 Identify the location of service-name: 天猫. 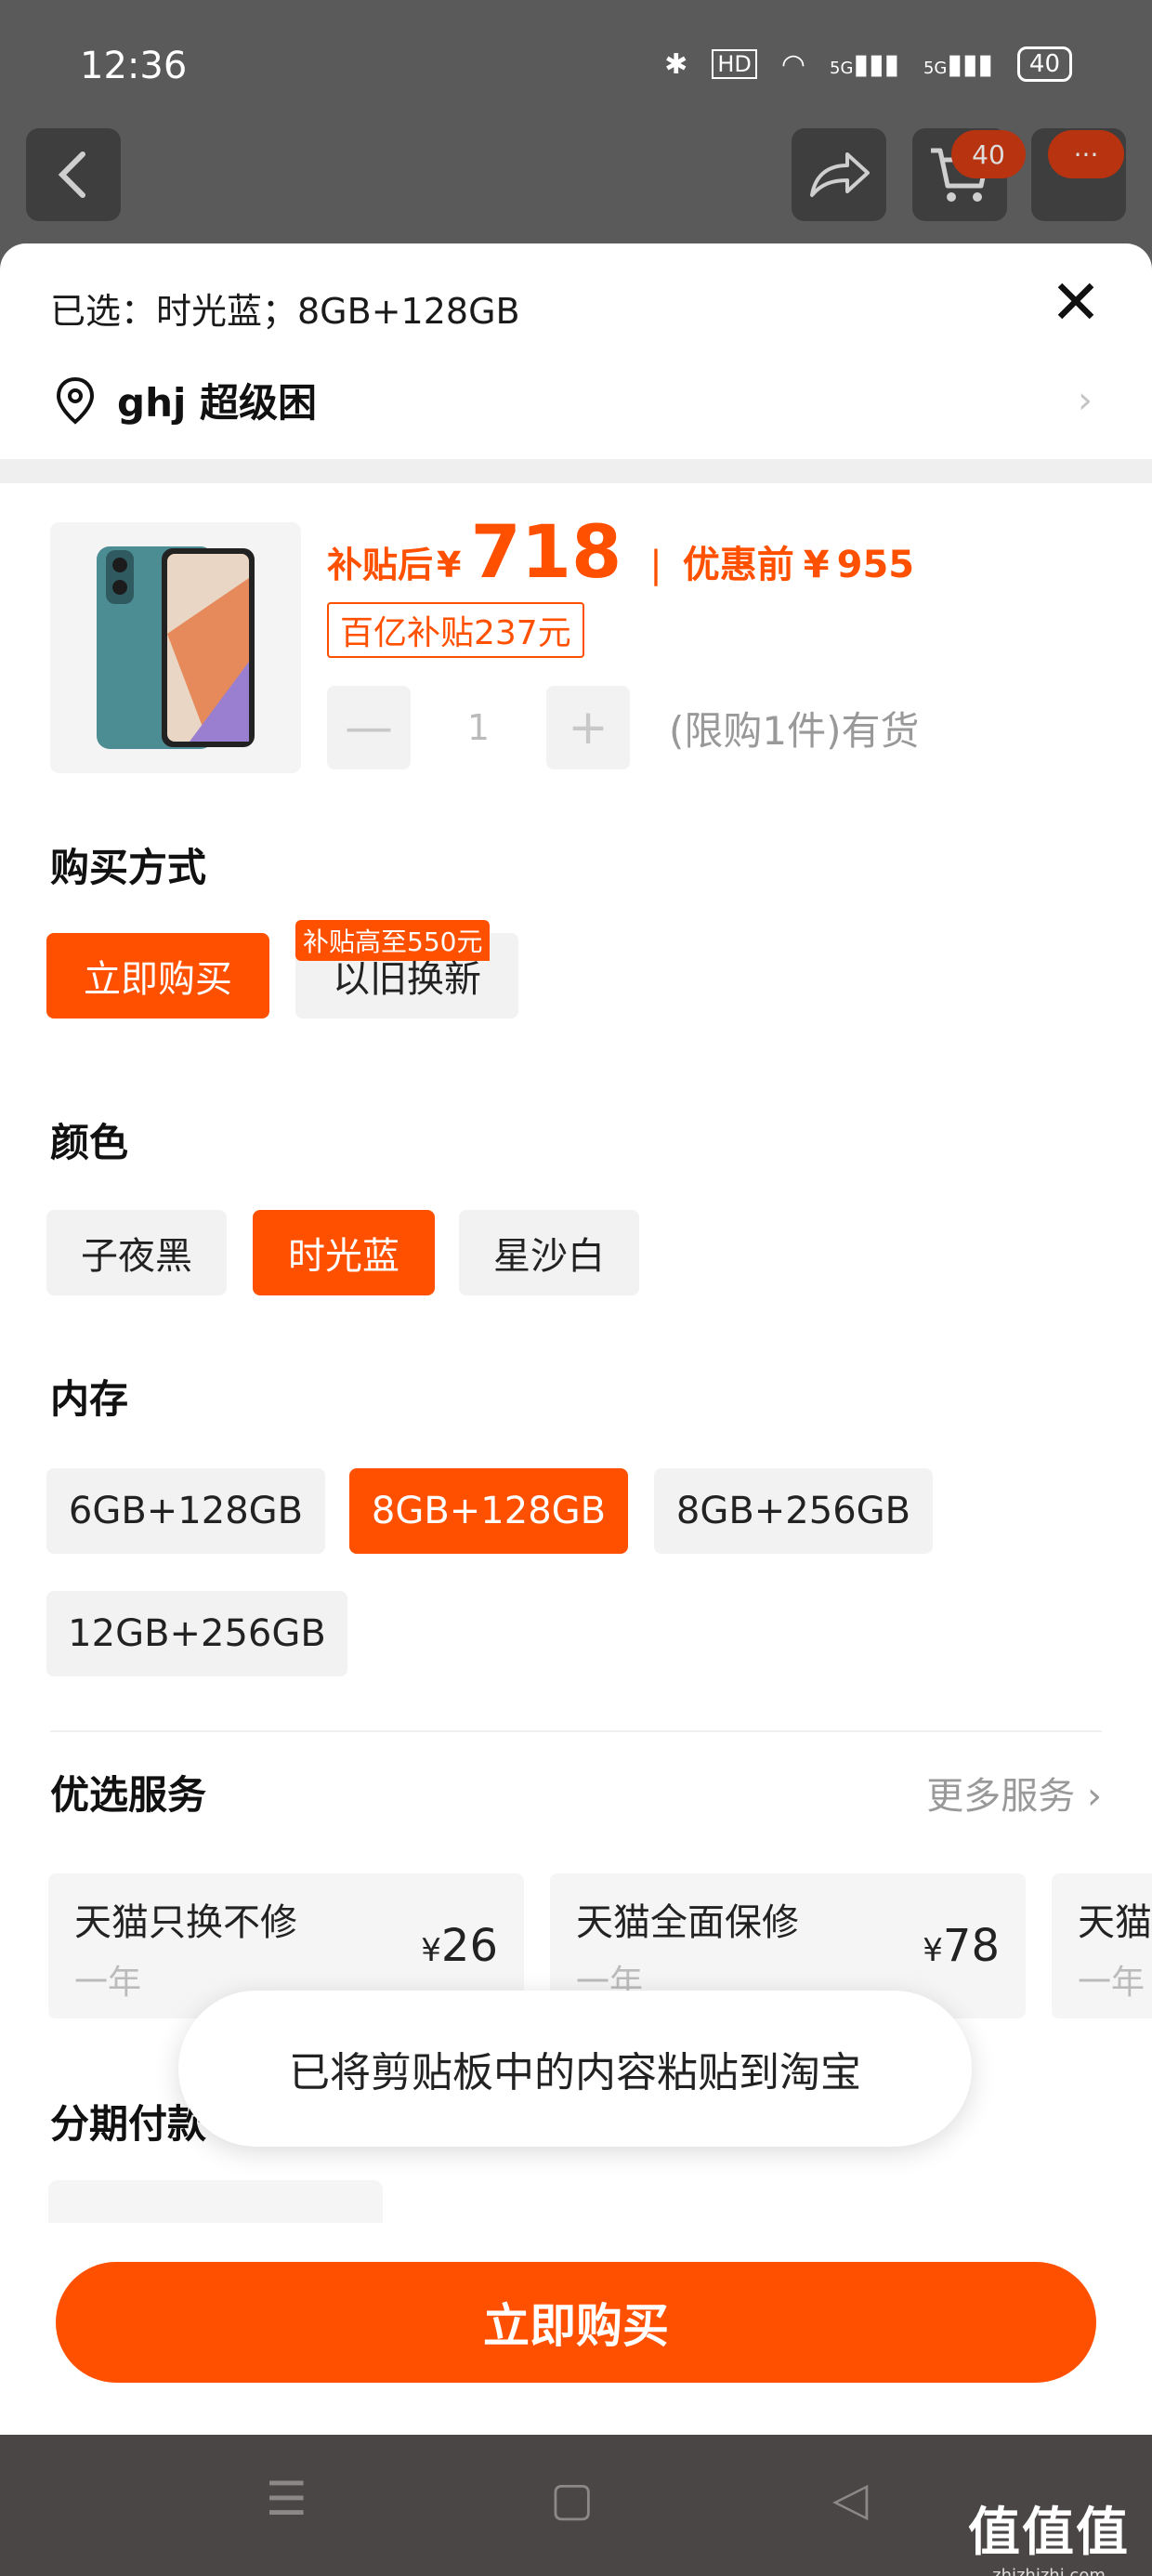
(1115, 1922).